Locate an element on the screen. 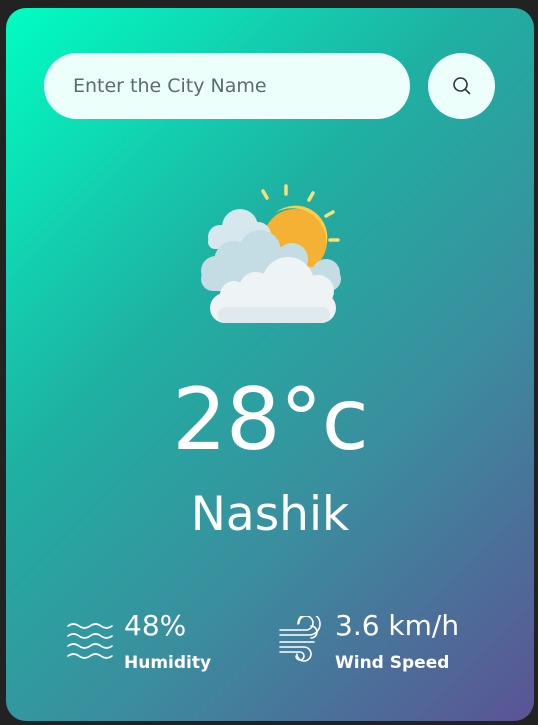 The image size is (538, 725). search-bar is located at coordinates (270, 86).